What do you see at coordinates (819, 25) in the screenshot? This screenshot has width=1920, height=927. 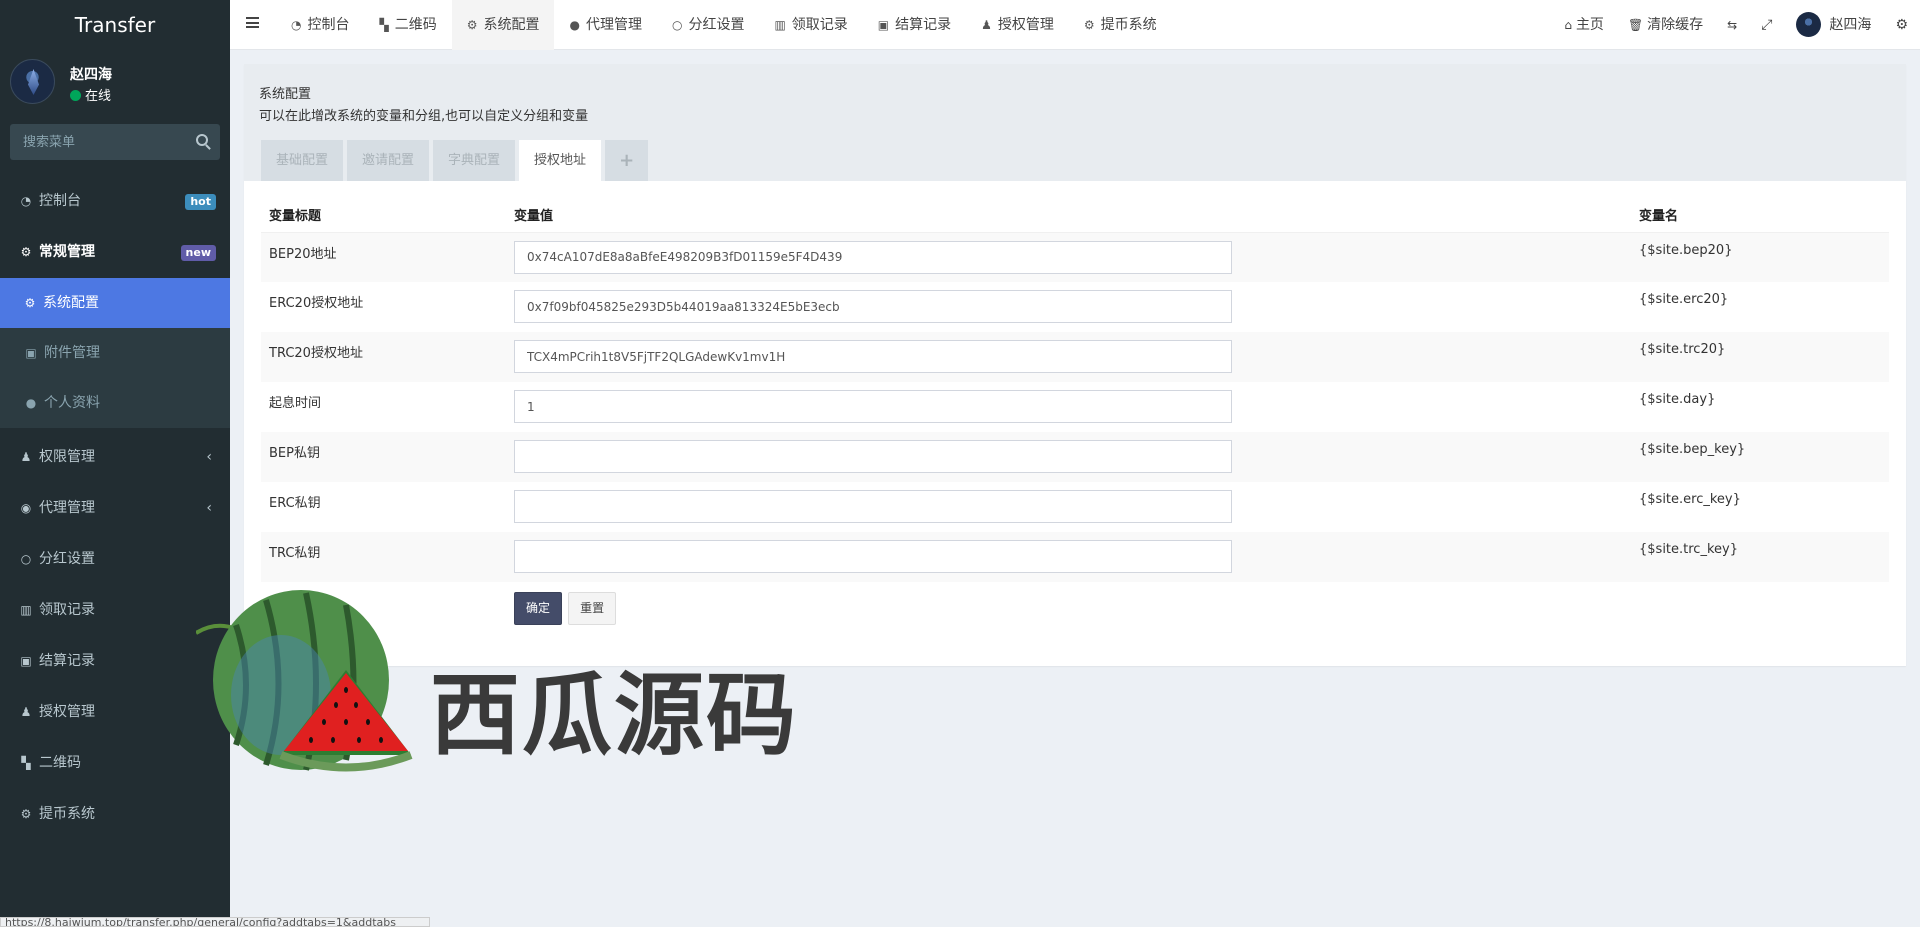 I see `tab-label: 领取记录` at bounding box center [819, 25].